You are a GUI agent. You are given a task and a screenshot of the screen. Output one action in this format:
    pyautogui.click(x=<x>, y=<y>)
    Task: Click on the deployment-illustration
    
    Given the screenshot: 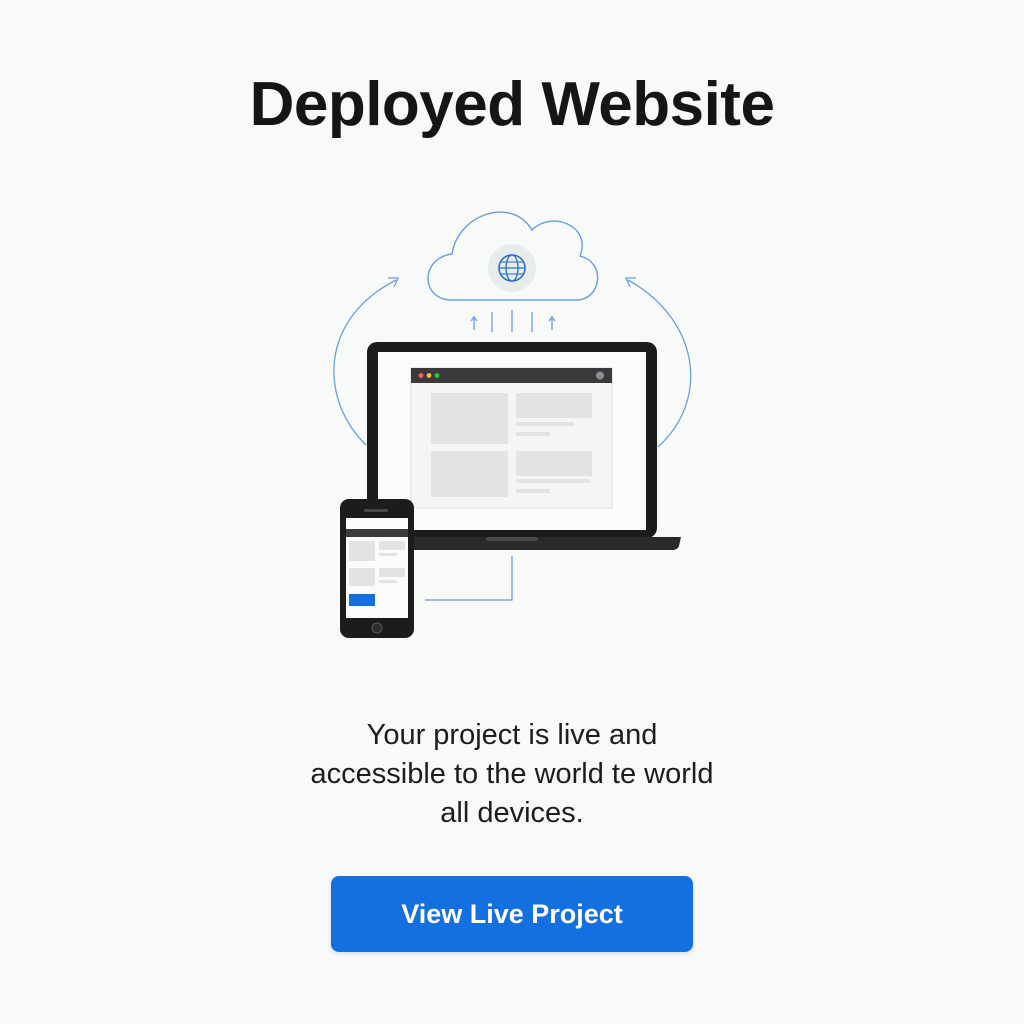 What is the action you would take?
    pyautogui.click(x=512, y=424)
    